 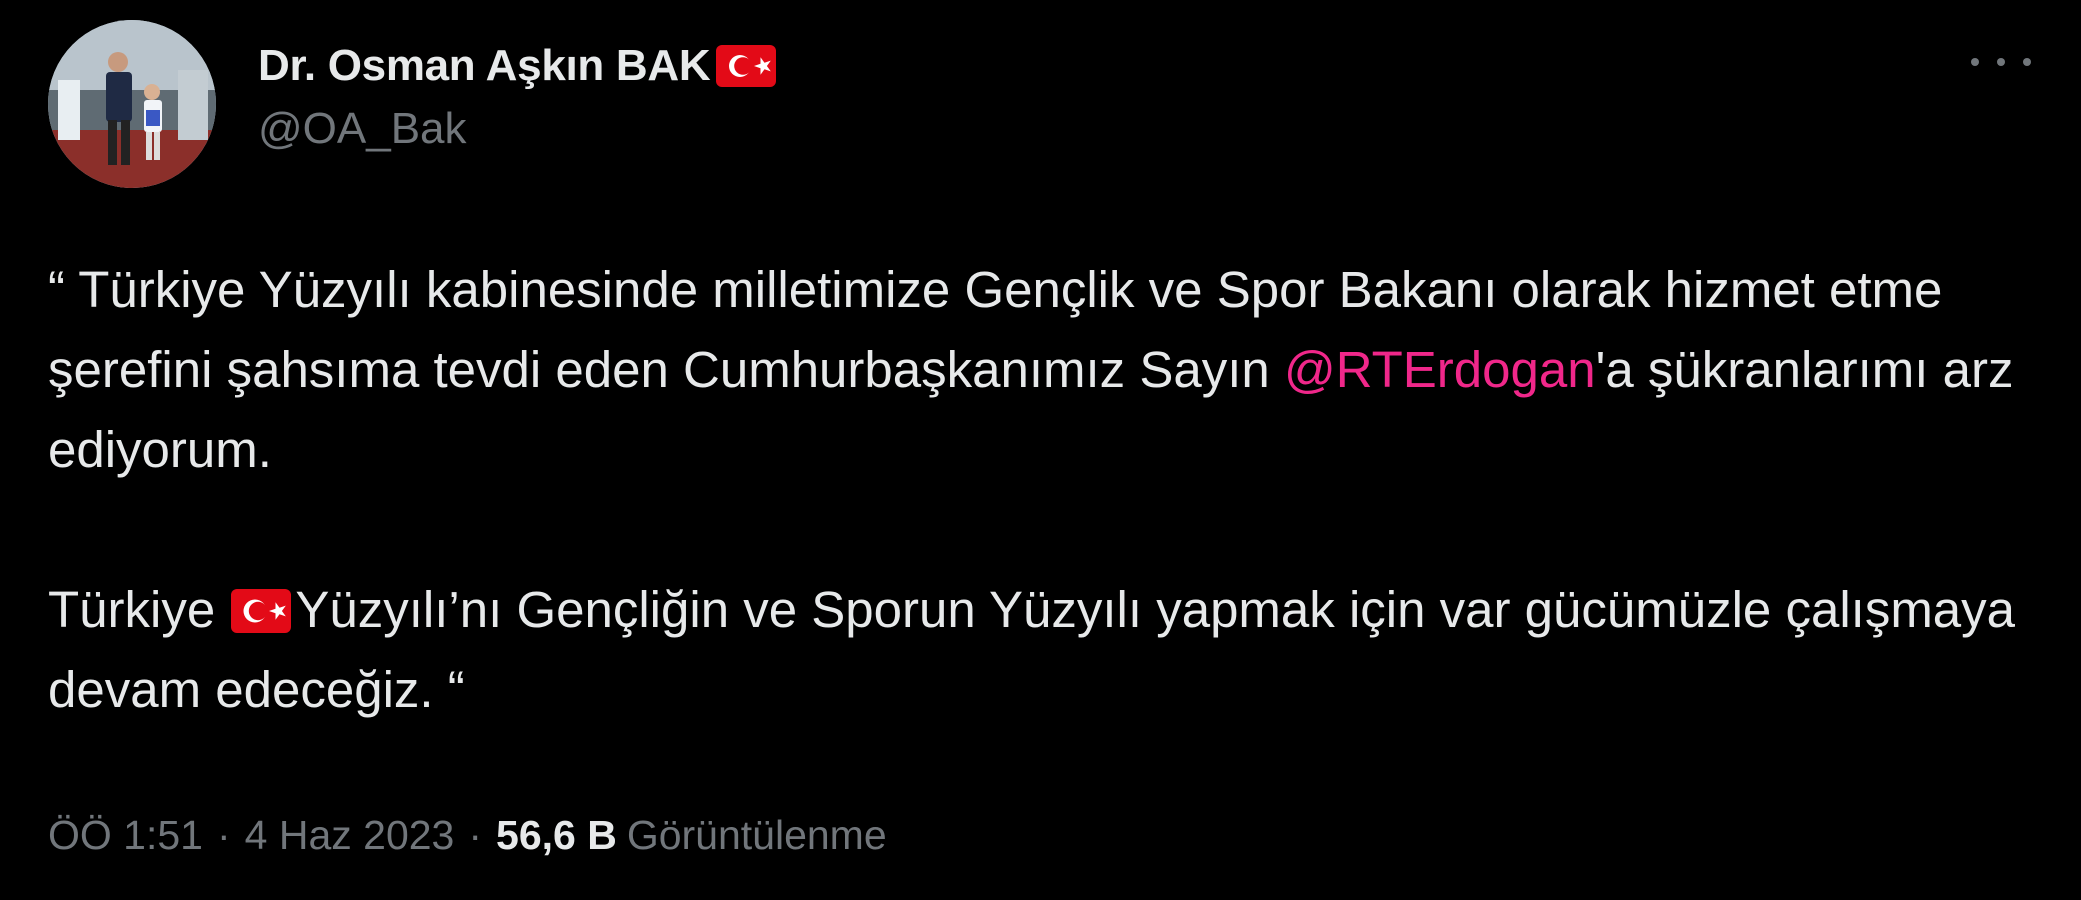 I want to click on views-label: Görüntülenme, so click(x=756, y=835).